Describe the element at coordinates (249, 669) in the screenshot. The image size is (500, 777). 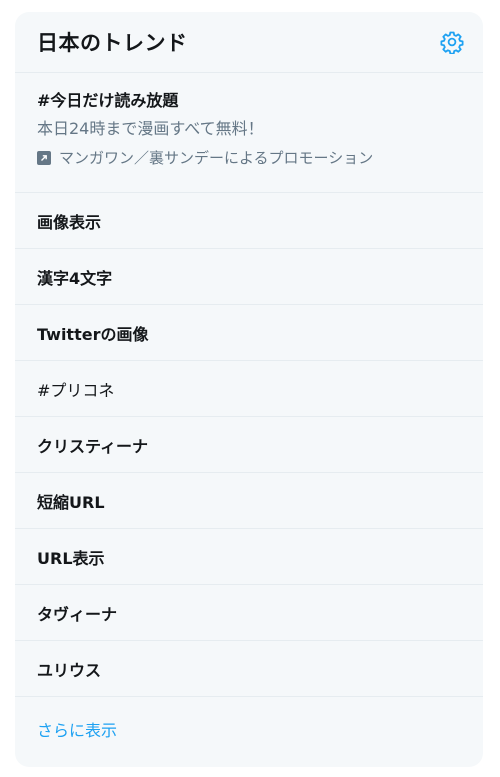
I see `trend-item: ユリウス` at that location.